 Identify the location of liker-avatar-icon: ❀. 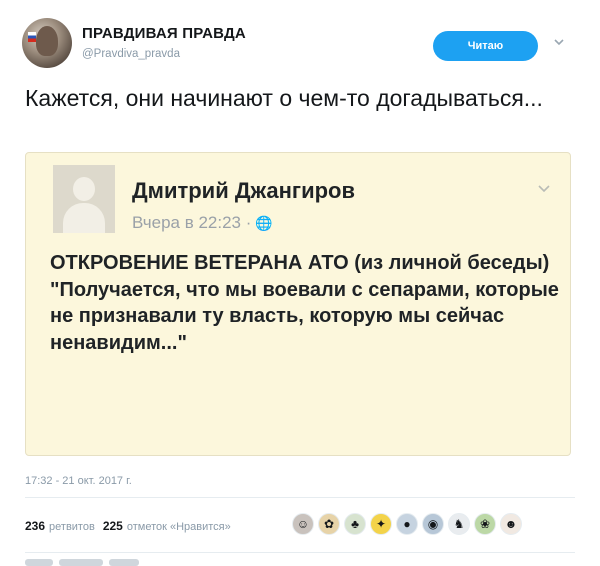
(485, 524).